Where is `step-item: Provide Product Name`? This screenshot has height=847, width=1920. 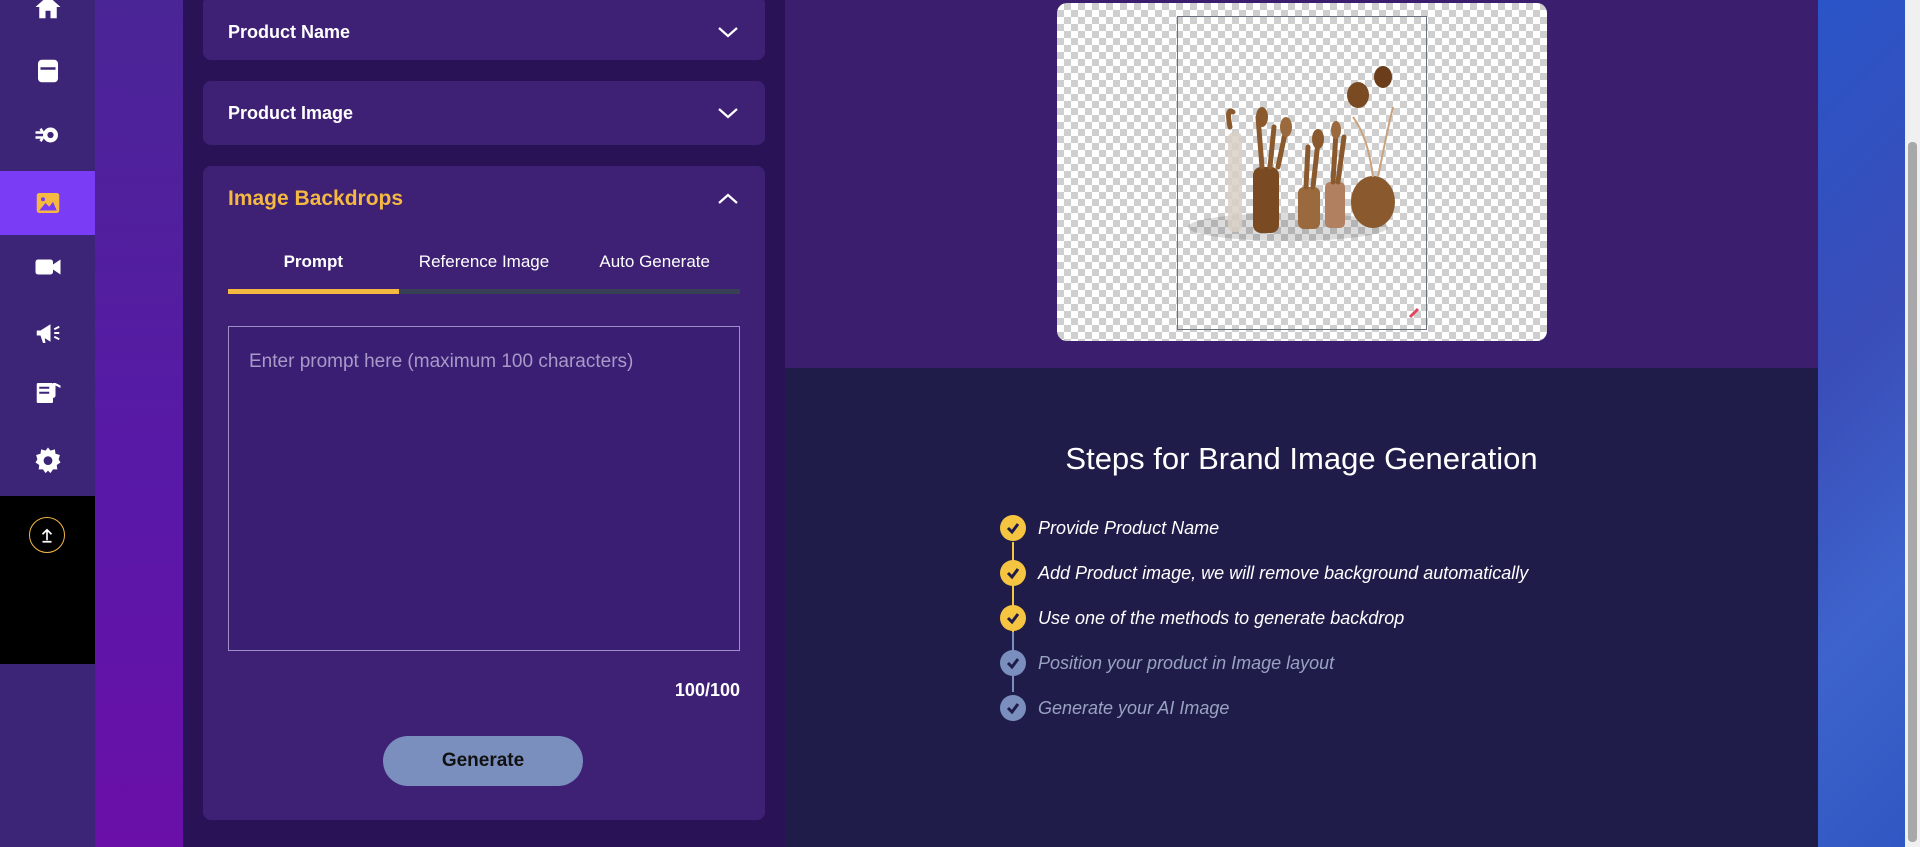 step-item: Provide Product Name is located at coordinates (1109, 528).